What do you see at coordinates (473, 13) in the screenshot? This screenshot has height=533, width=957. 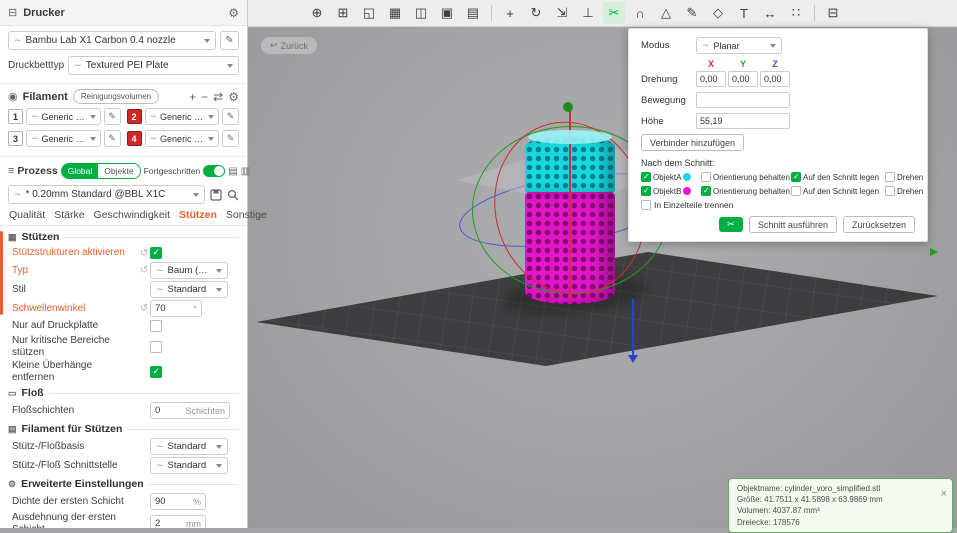 I see `variable-layer-height-icon: ▤` at bounding box center [473, 13].